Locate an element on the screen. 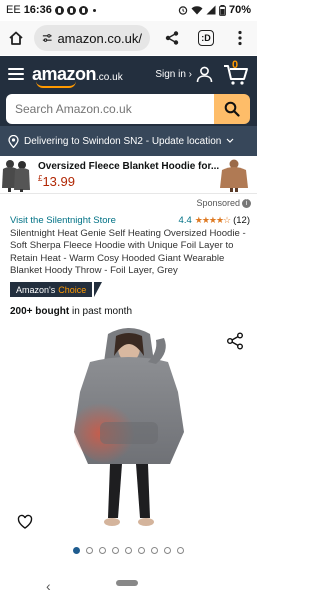  info-icon: i is located at coordinates (246, 204).